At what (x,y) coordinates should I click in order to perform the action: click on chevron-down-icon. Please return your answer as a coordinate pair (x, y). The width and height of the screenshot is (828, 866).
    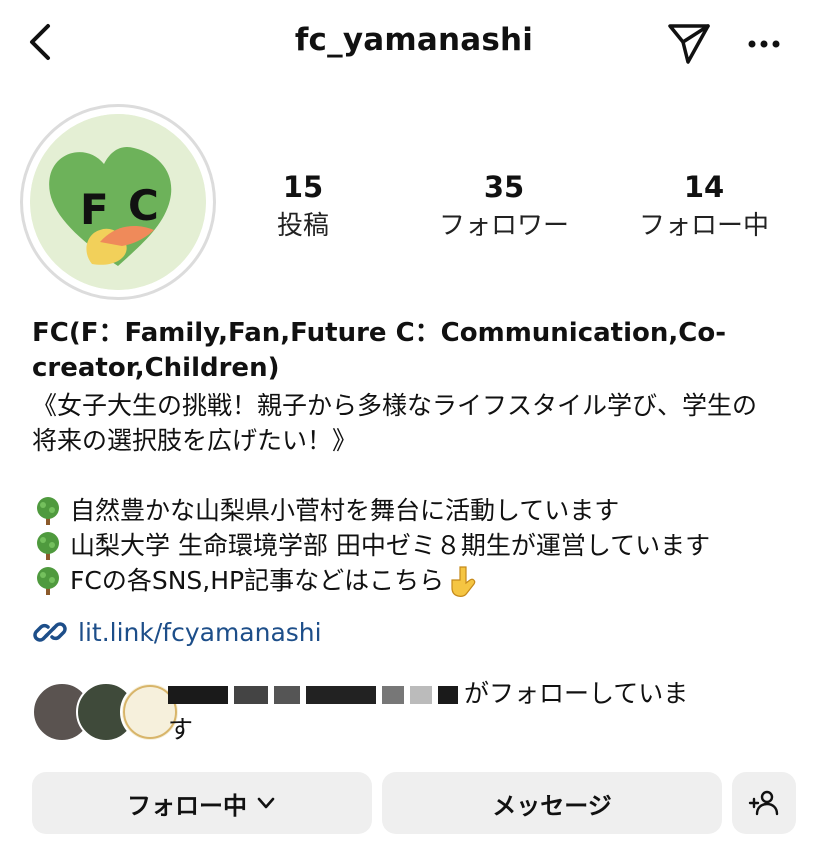
    Looking at the image, I should click on (266, 803).